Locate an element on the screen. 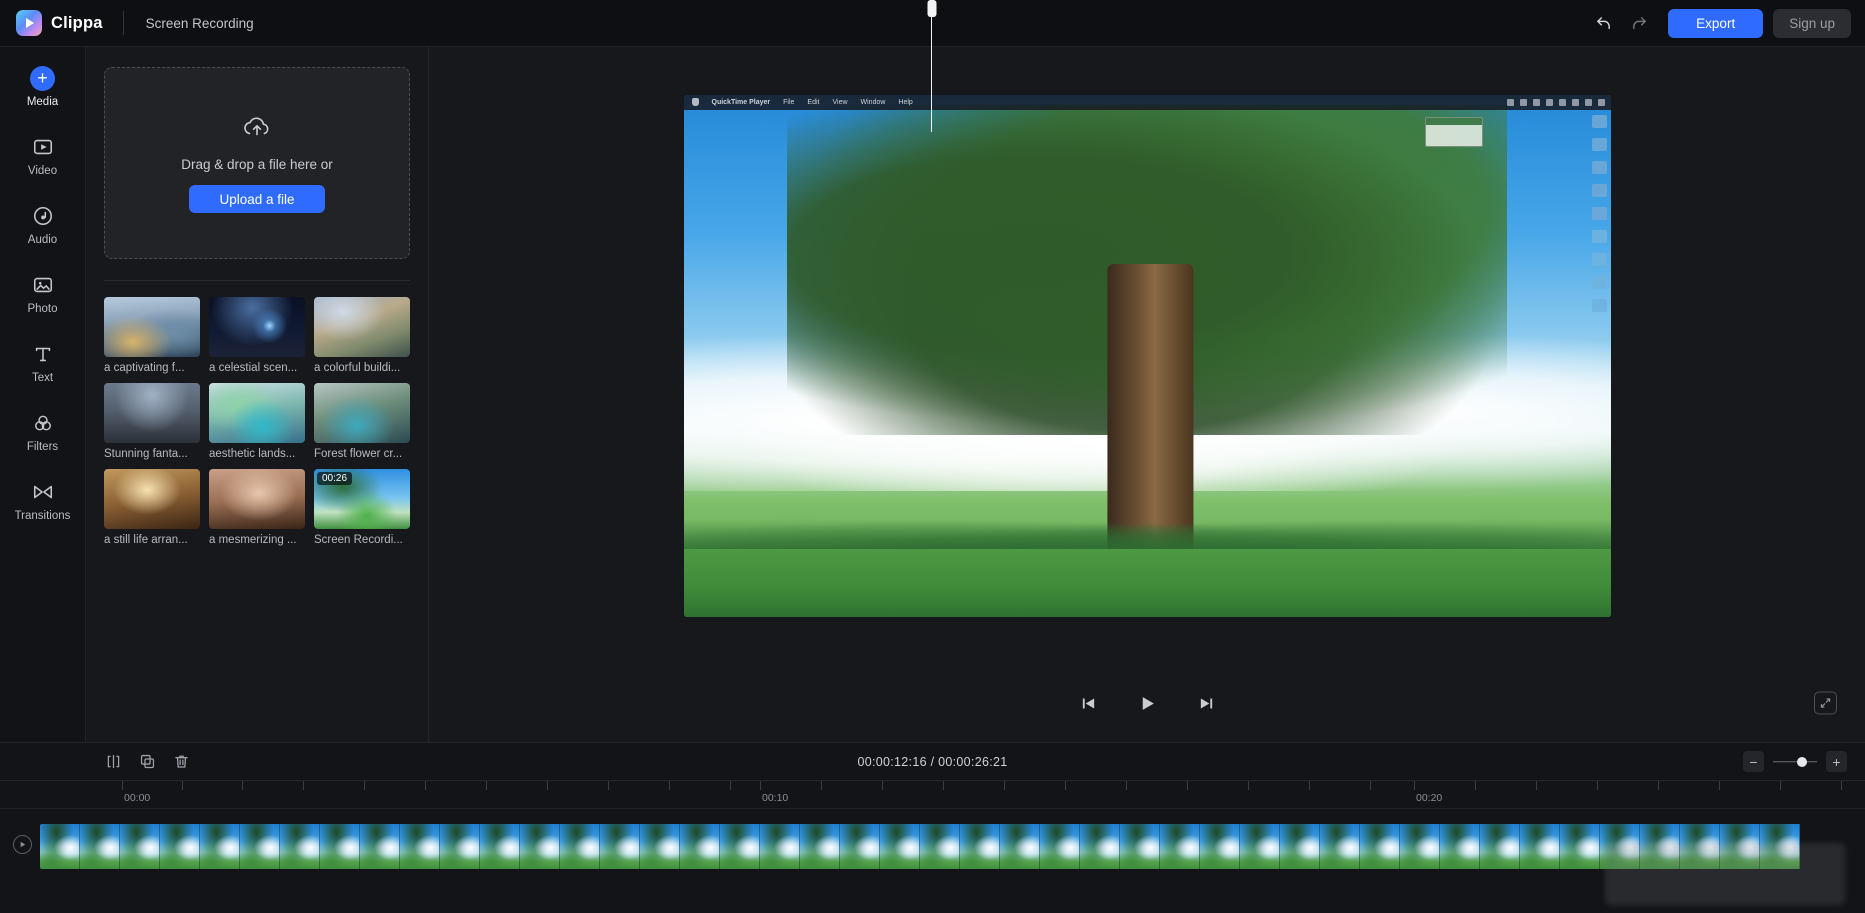 The width and height of the screenshot is (1865, 913). fullscreen-expand-icon is located at coordinates (1825, 703).